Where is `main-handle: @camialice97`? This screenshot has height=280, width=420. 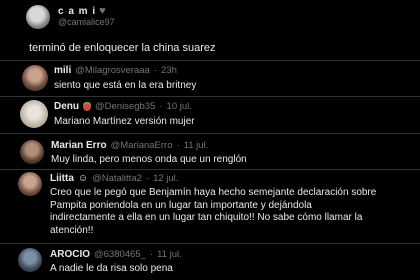
main-handle: @camialice97 is located at coordinates (86, 22).